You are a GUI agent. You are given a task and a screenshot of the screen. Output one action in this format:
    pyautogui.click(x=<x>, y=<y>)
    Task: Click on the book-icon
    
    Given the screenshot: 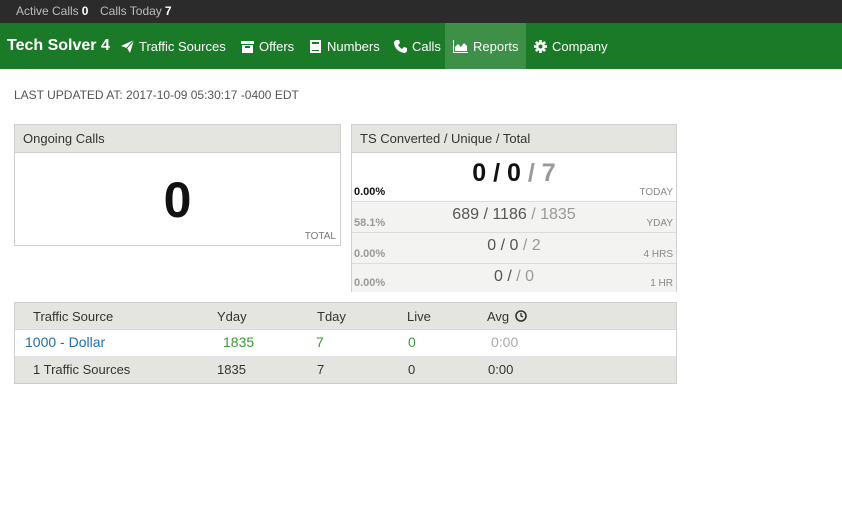 What is the action you would take?
    pyautogui.click(x=315, y=46)
    